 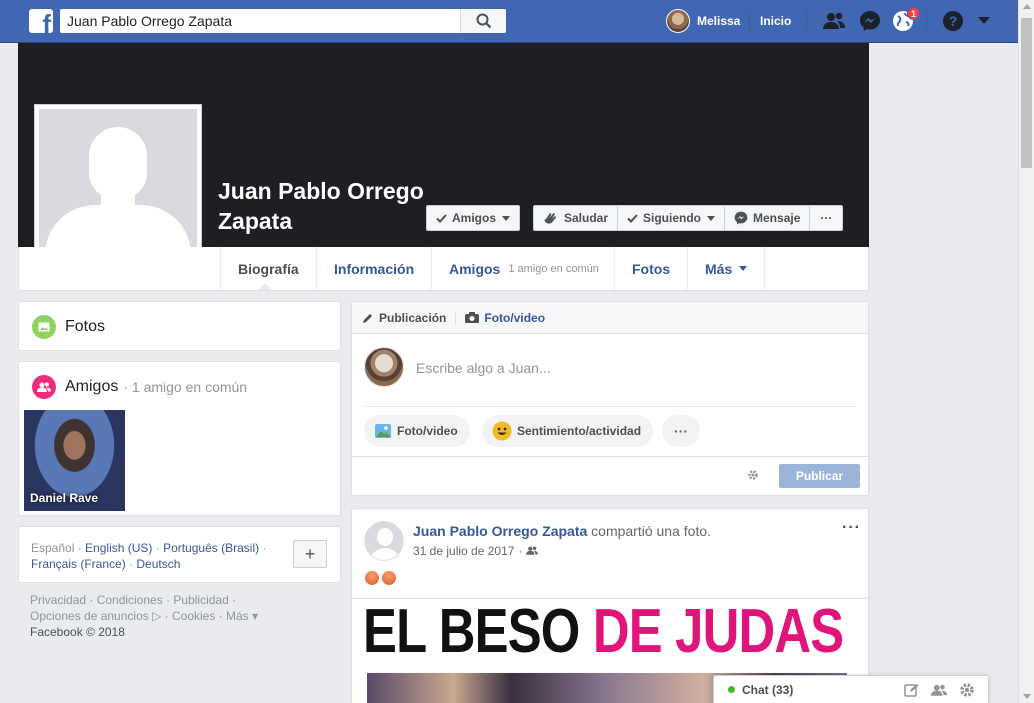 I want to click on friend-requests-icon, so click(x=834, y=21).